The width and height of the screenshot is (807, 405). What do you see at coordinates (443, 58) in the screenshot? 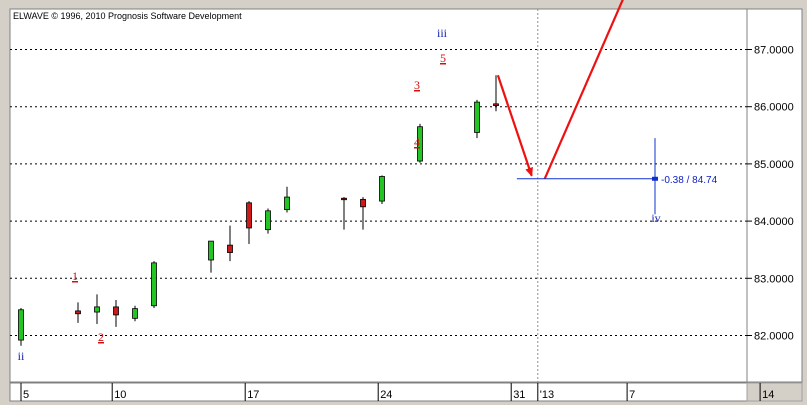
I see `wave-label-5: 5` at bounding box center [443, 58].